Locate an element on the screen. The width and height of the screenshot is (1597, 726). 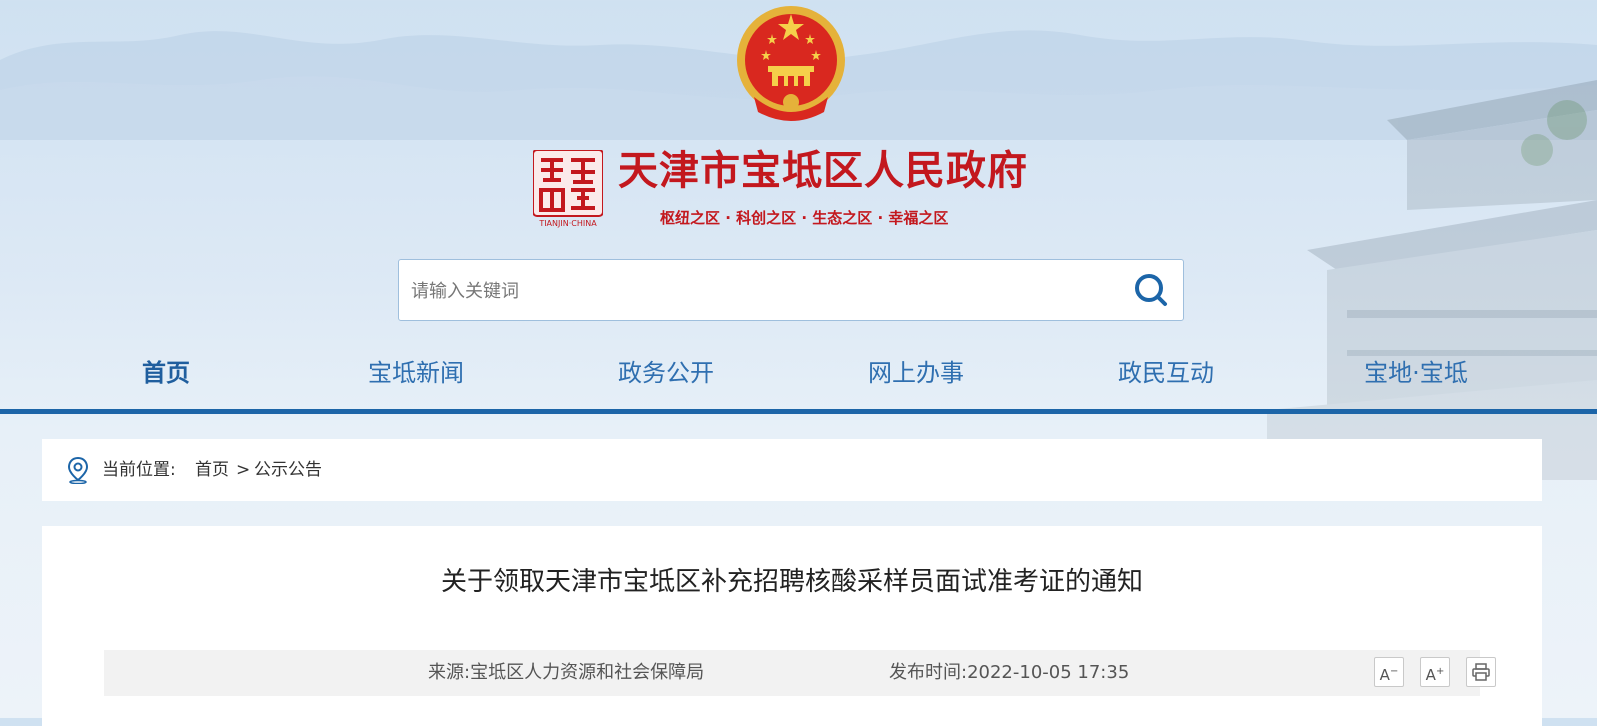
breadcrumb-home-link: 首页 is located at coordinates (212, 470).